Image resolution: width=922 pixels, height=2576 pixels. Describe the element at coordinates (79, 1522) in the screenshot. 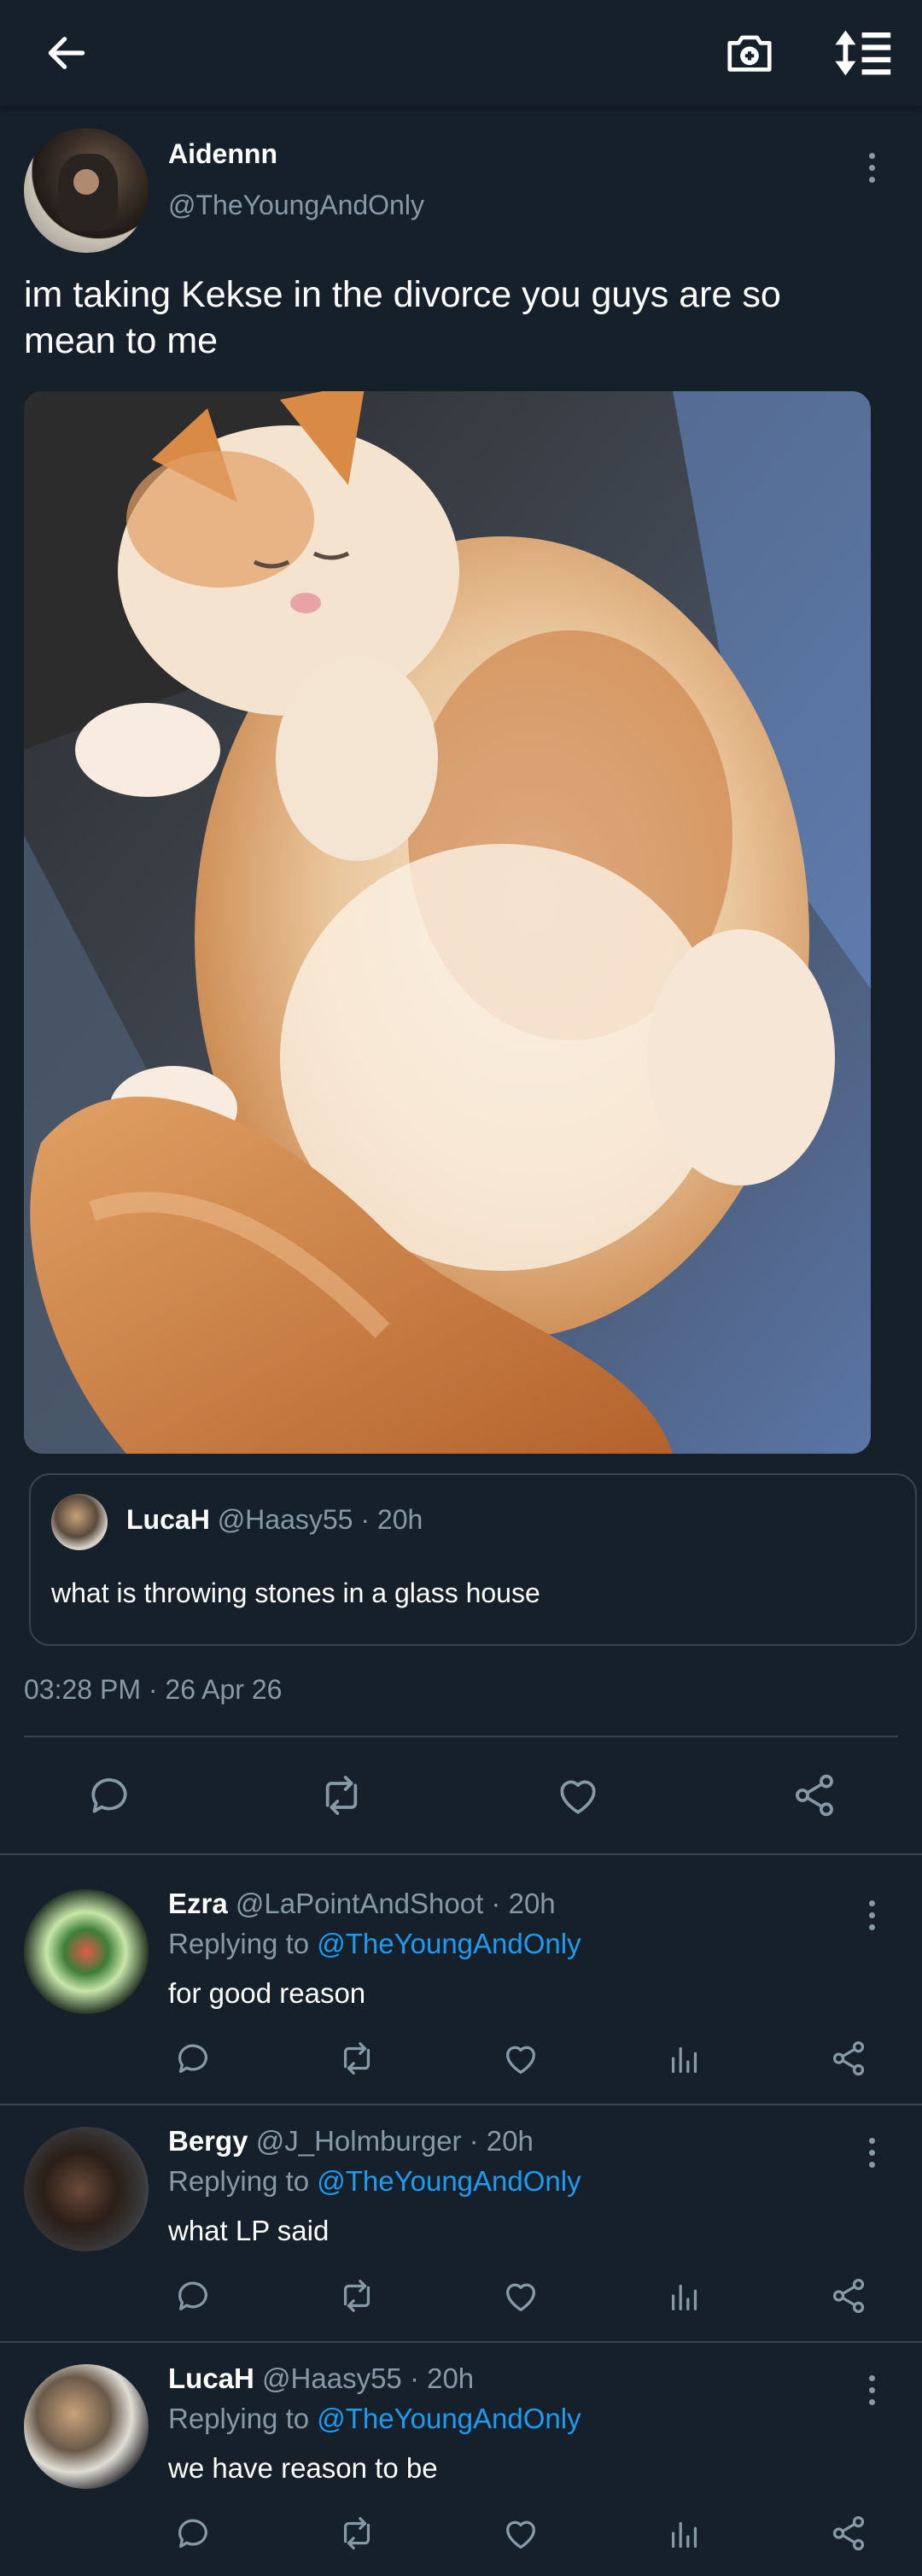

I see `quoted-avatar` at that location.